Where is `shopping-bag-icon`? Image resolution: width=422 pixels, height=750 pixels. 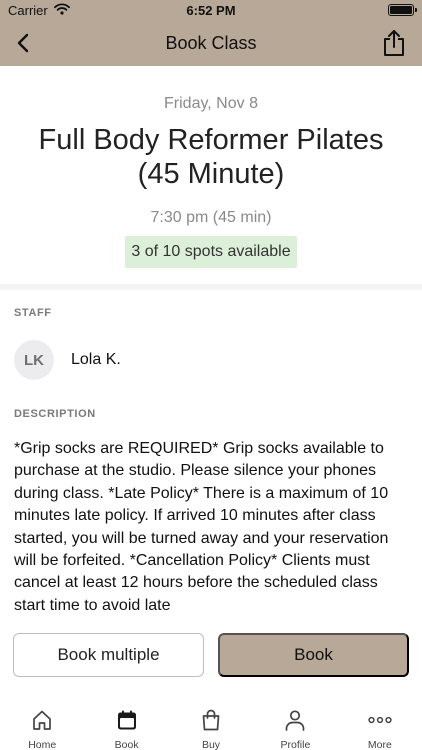 shopping-bag-icon is located at coordinates (211, 720).